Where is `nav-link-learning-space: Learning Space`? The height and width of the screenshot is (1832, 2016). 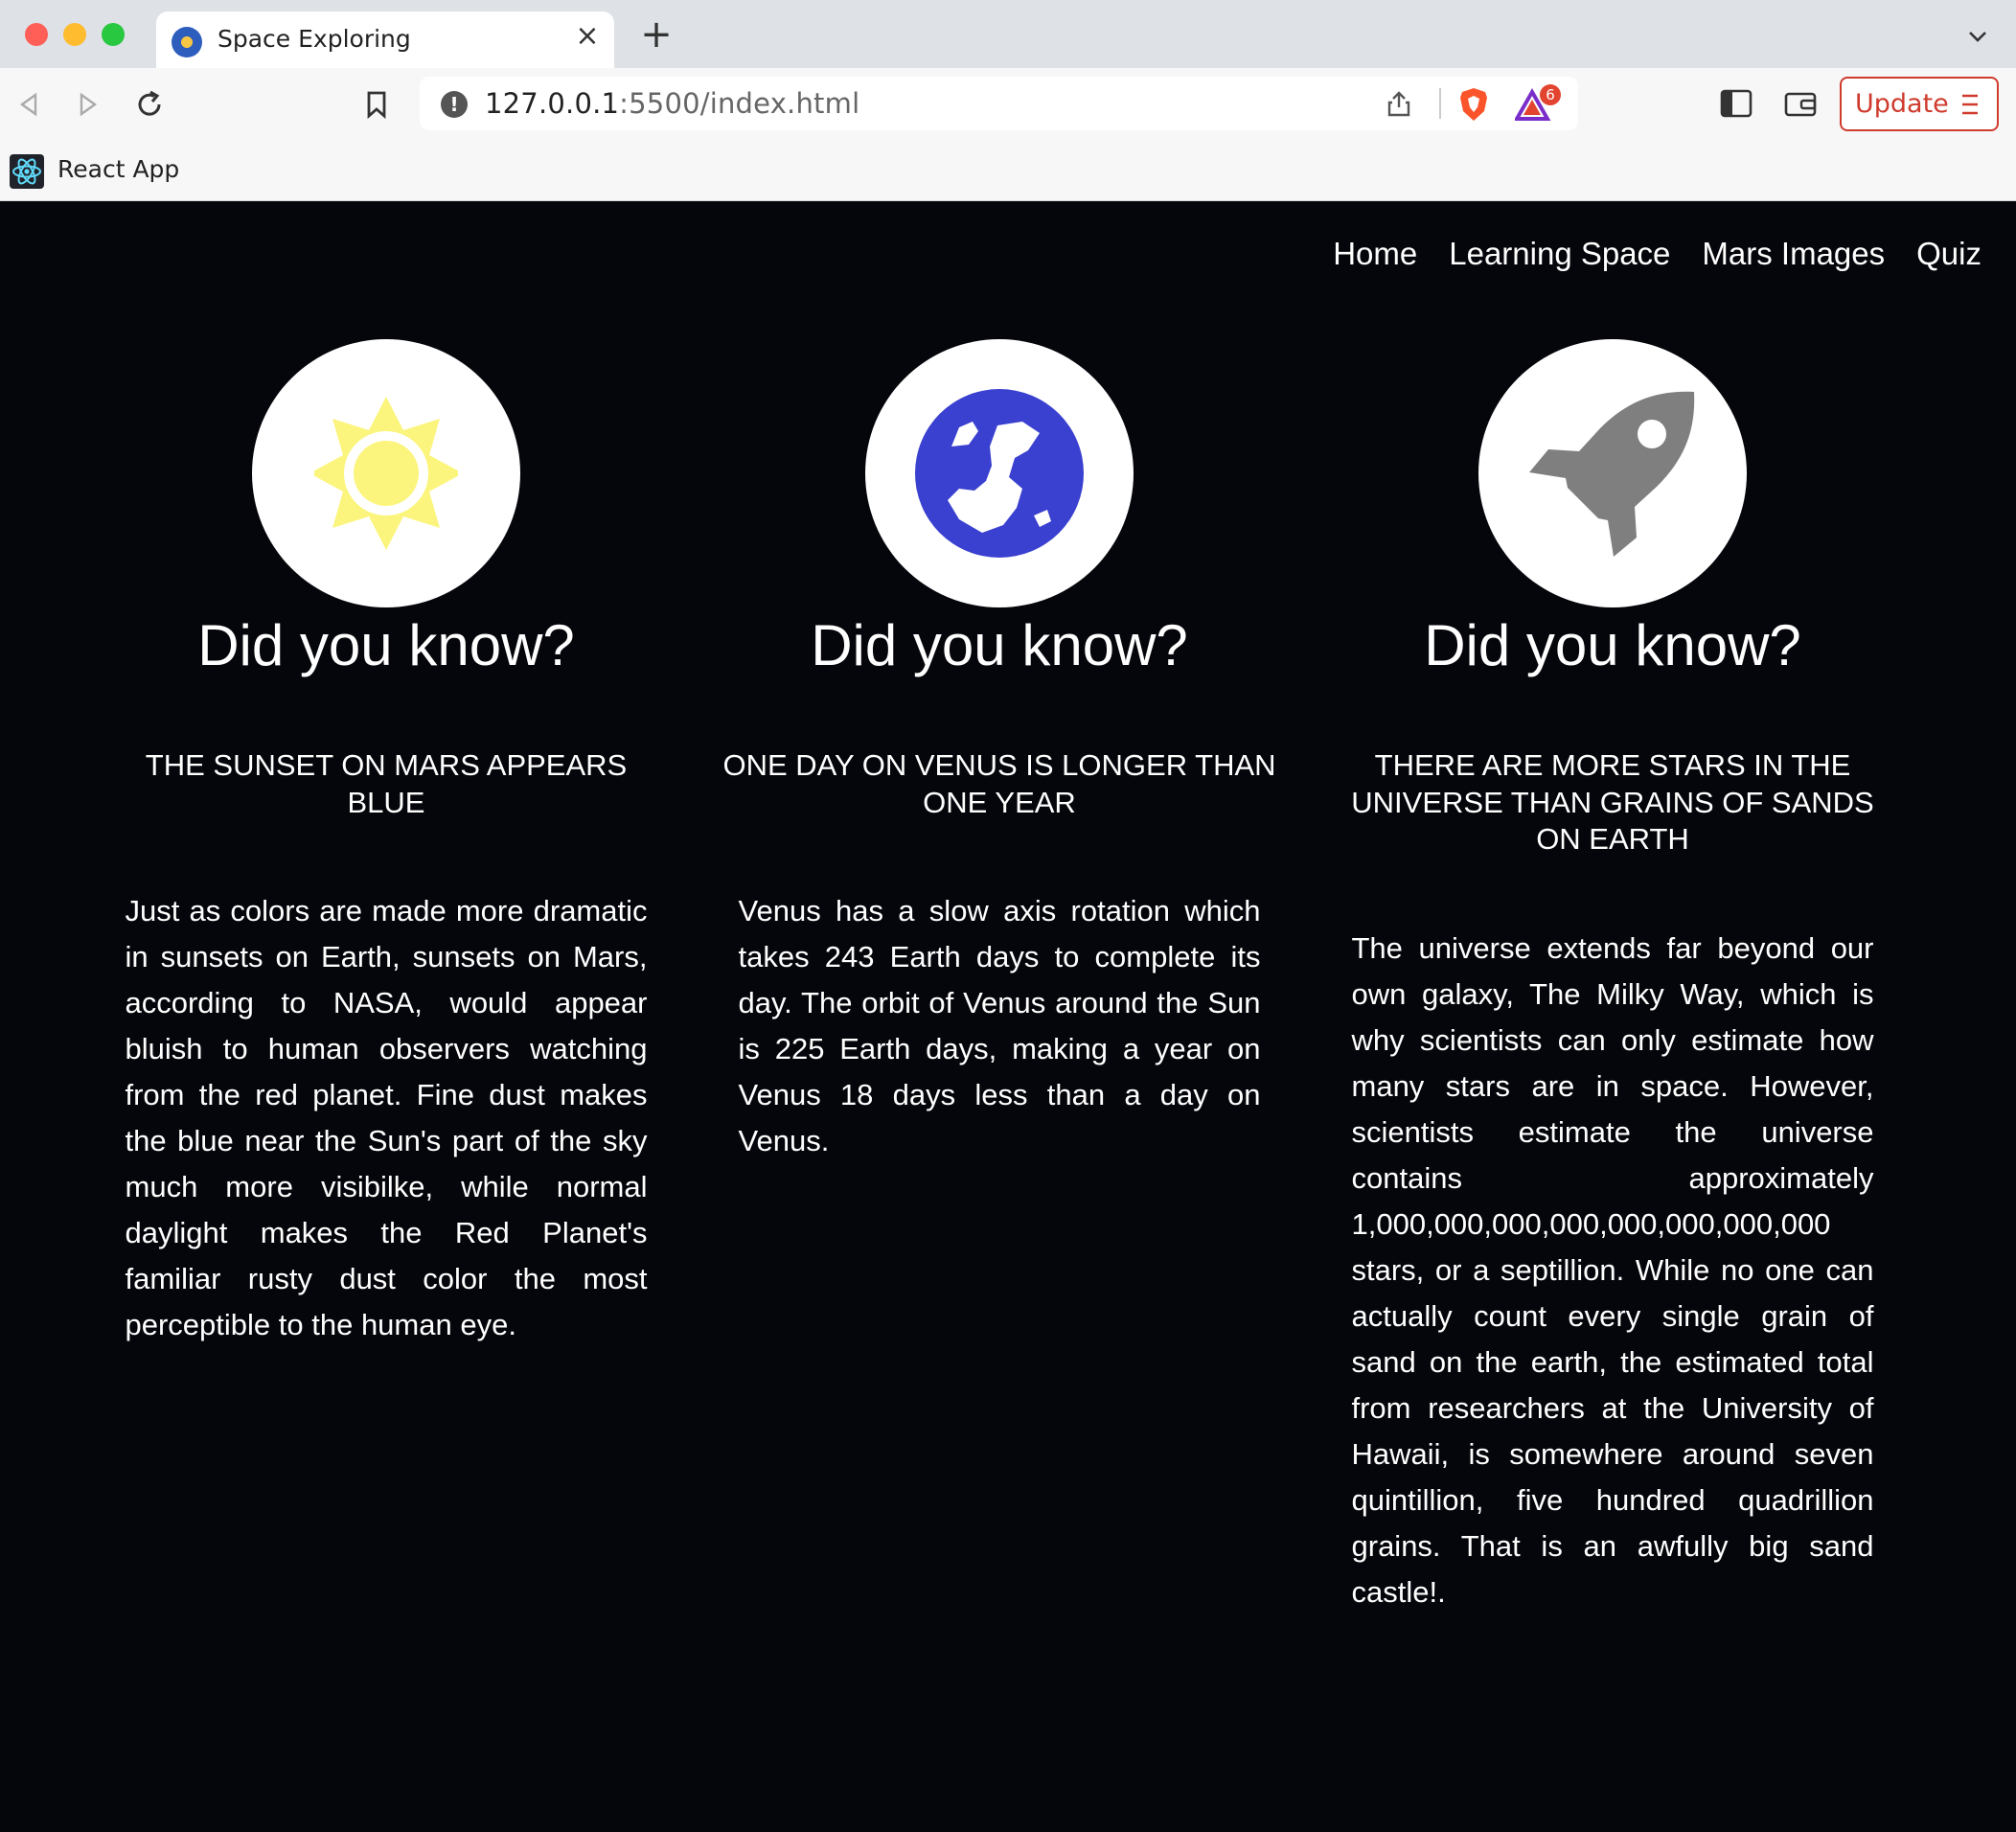 nav-link-learning-space: Learning Space is located at coordinates (1559, 254).